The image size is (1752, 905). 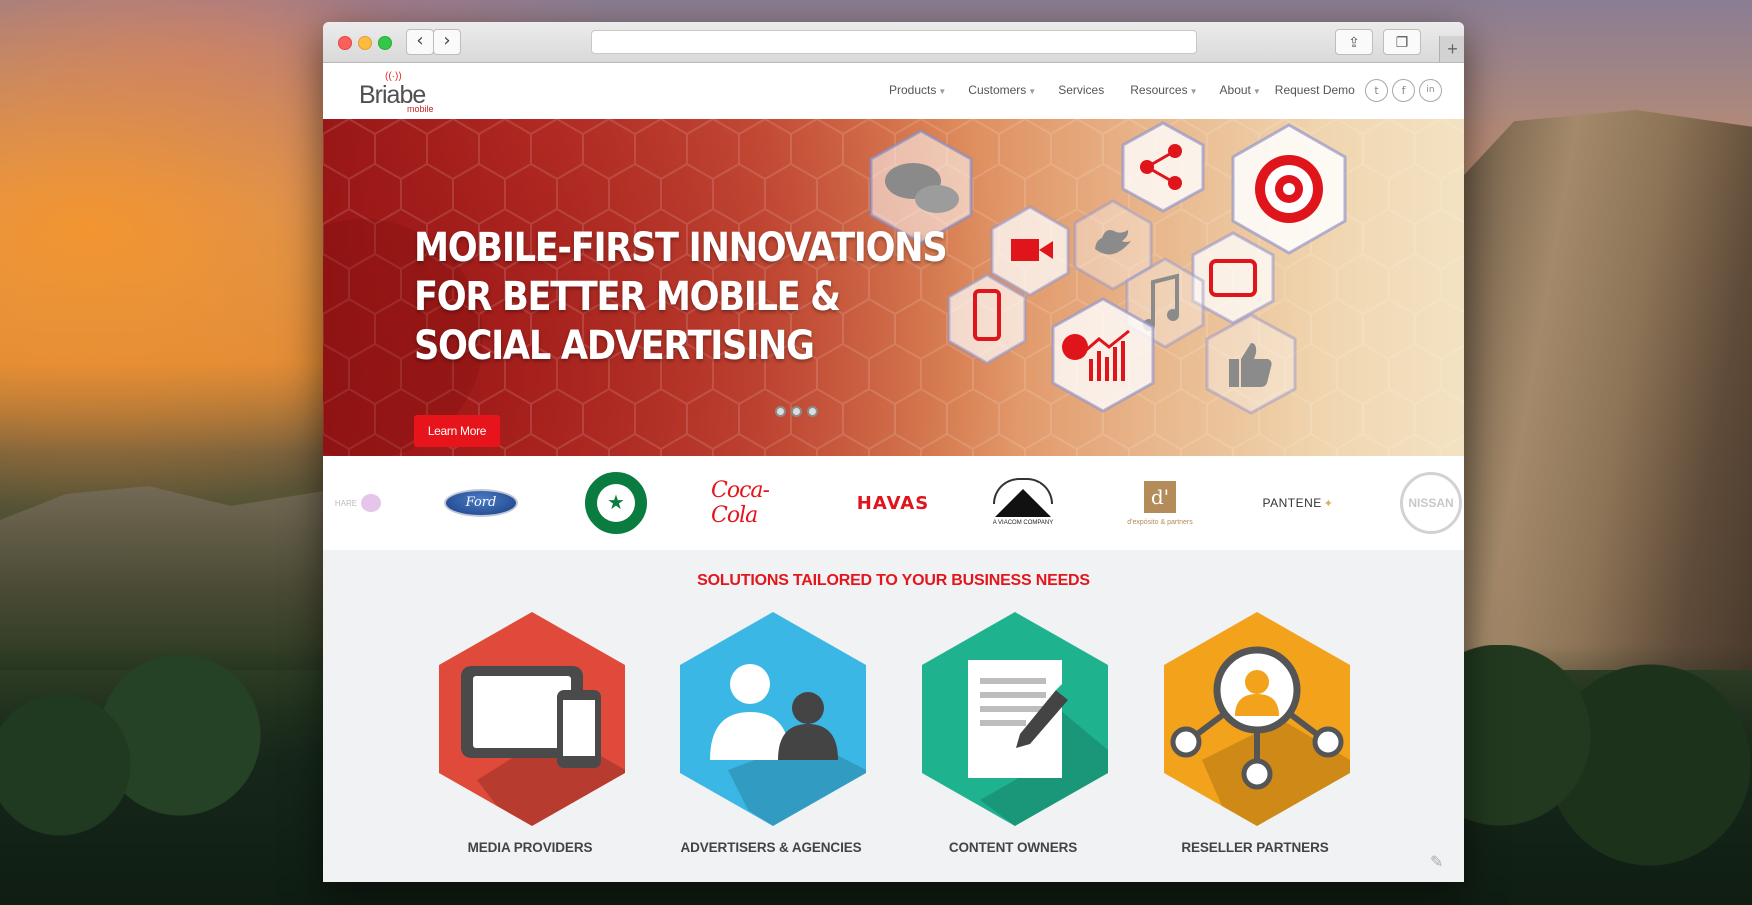 I want to click on linkedin-icon: in, so click(x=1430, y=90).